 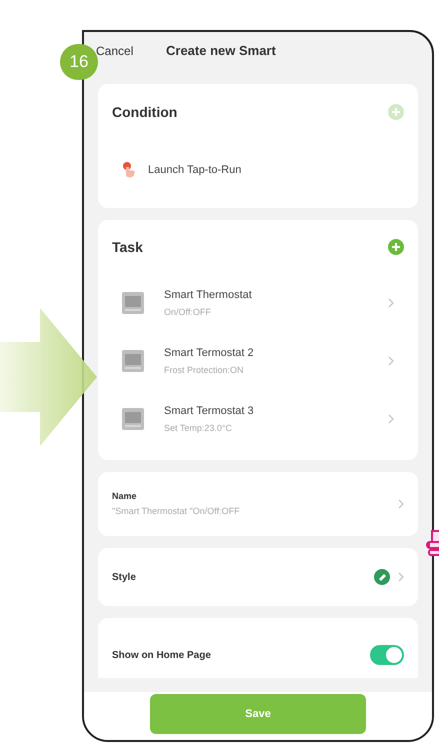 I want to click on screen-title: Create new Smart, so click(x=221, y=51).